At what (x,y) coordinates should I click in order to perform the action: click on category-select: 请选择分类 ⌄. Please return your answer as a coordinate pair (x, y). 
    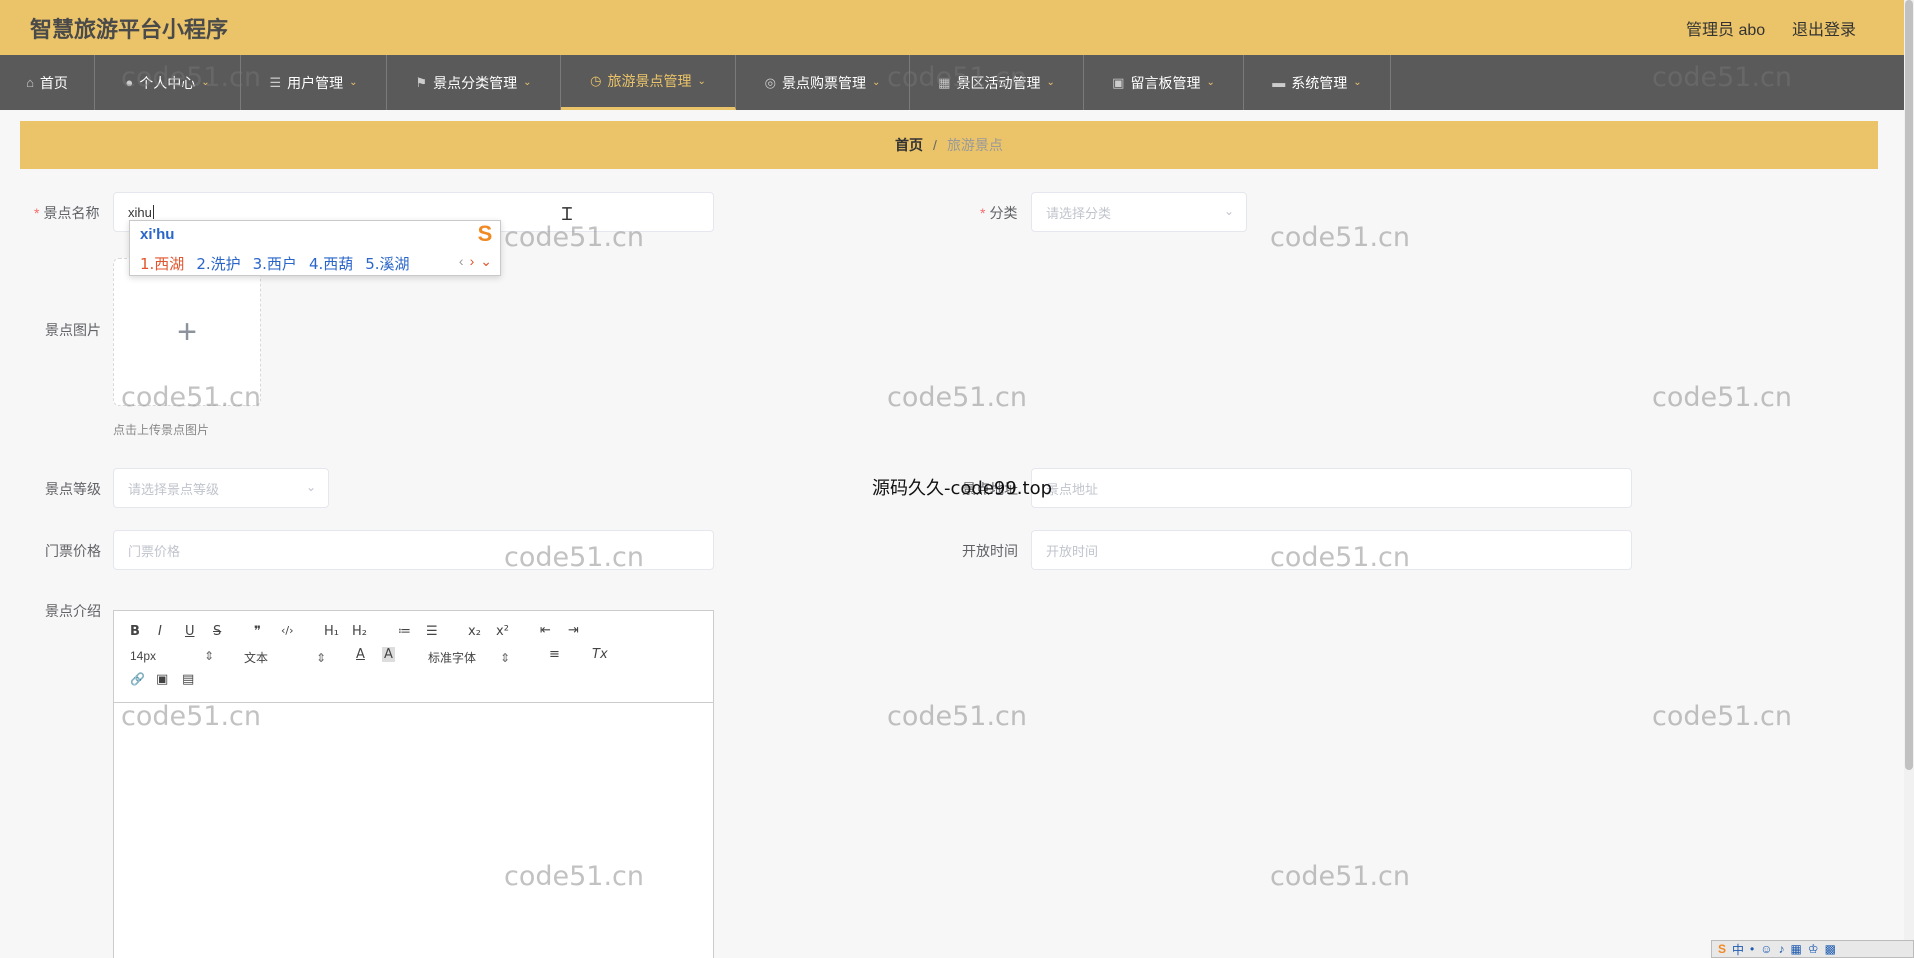
    Looking at the image, I should click on (1139, 212).